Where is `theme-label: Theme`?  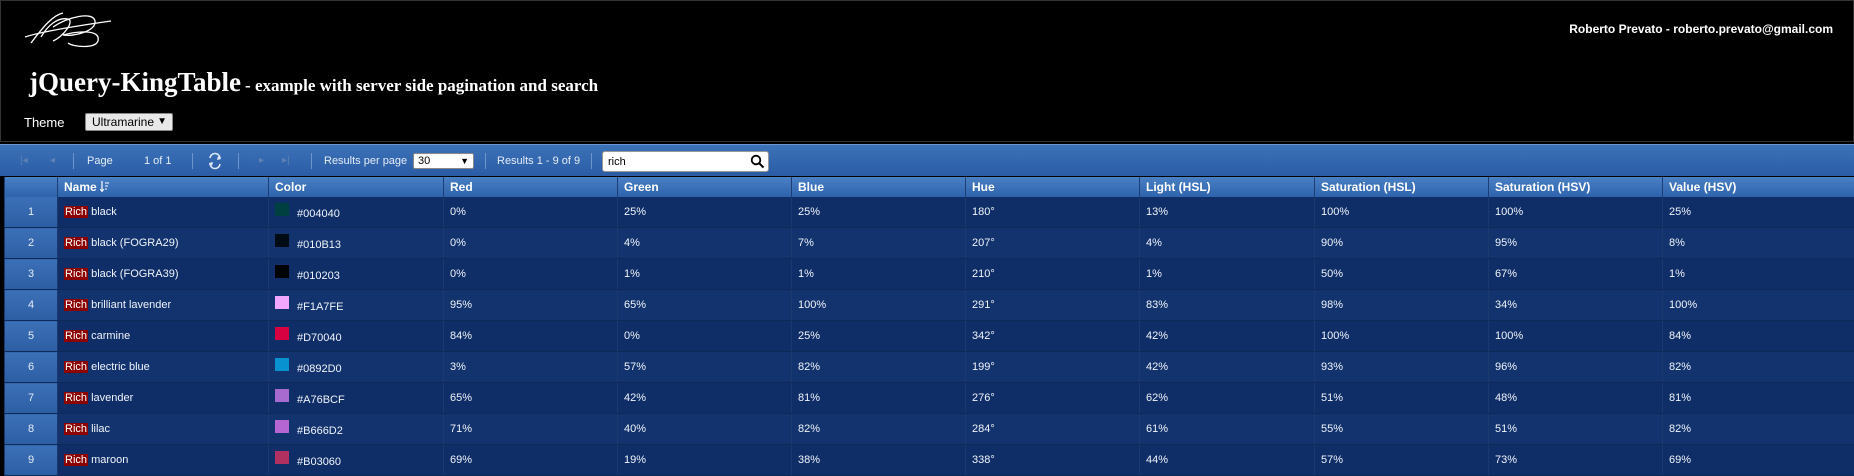 theme-label: Theme is located at coordinates (44, 122).